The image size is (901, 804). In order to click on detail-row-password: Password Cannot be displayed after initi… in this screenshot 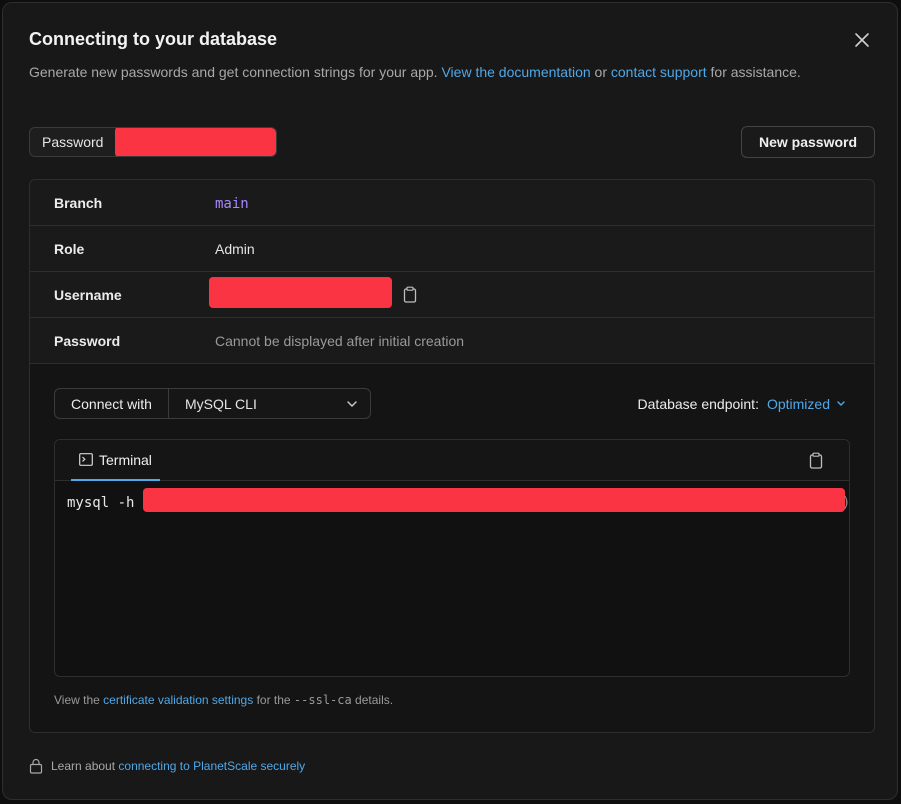, I will do `click(452, 341)`.